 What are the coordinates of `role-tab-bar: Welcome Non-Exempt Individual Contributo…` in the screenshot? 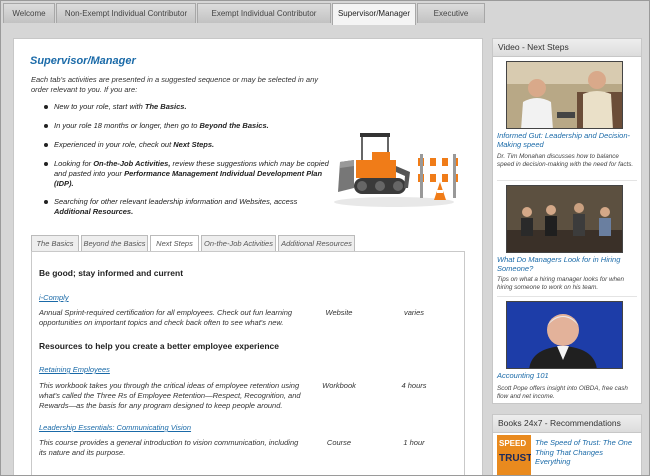 It's located at (244, 14).